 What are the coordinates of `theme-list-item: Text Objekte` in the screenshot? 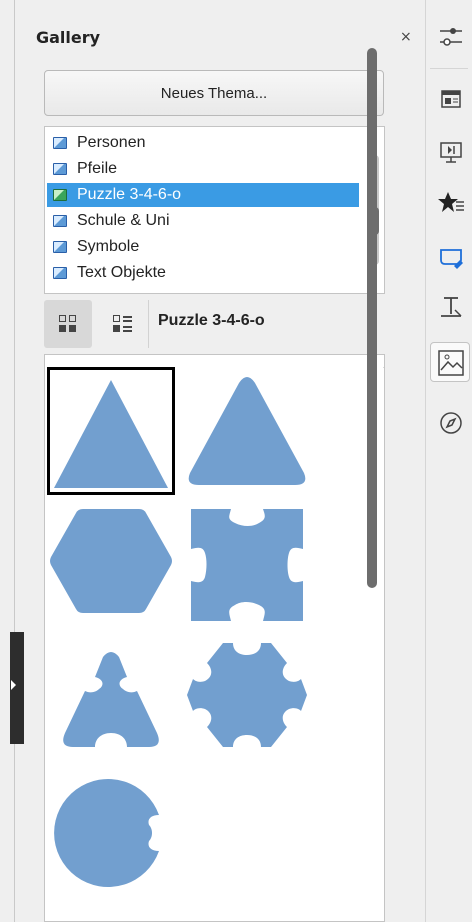 It's located at (203, 273).